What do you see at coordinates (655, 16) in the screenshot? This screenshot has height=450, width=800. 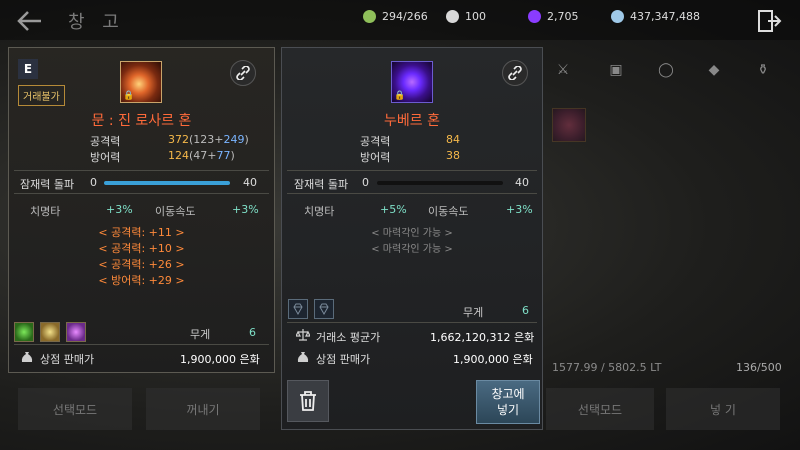 I see `resource-silver: 437,347,488` at bounding box center [655, 16].